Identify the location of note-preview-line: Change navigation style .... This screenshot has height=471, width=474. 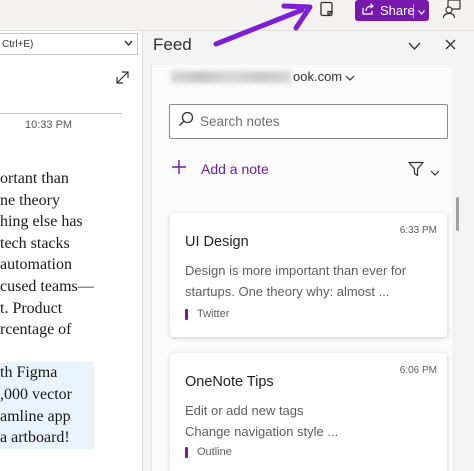
(262, 431).